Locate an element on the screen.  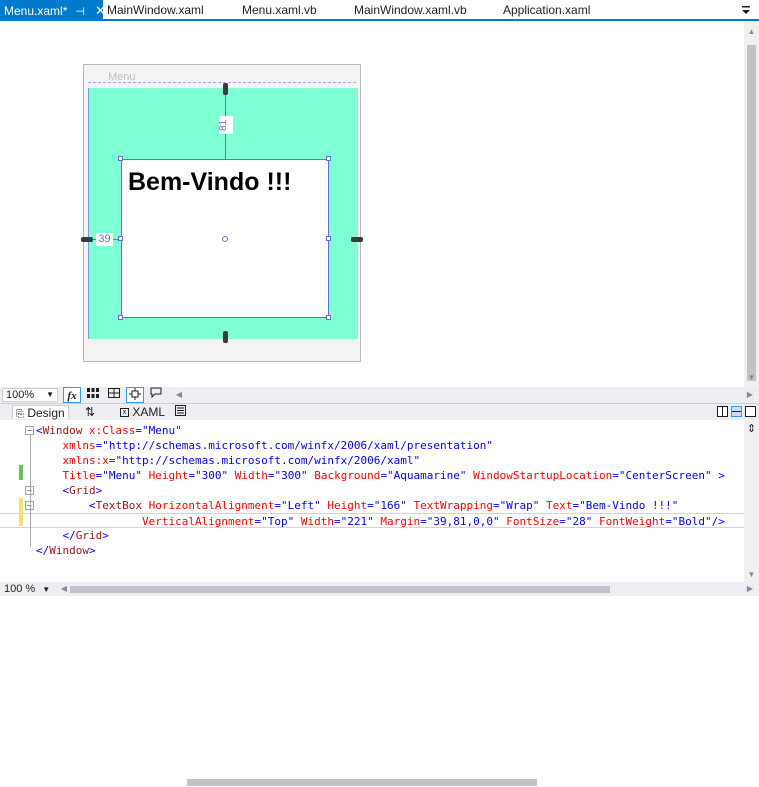
grid-rail-bottom is located at coordinates (225, 337).